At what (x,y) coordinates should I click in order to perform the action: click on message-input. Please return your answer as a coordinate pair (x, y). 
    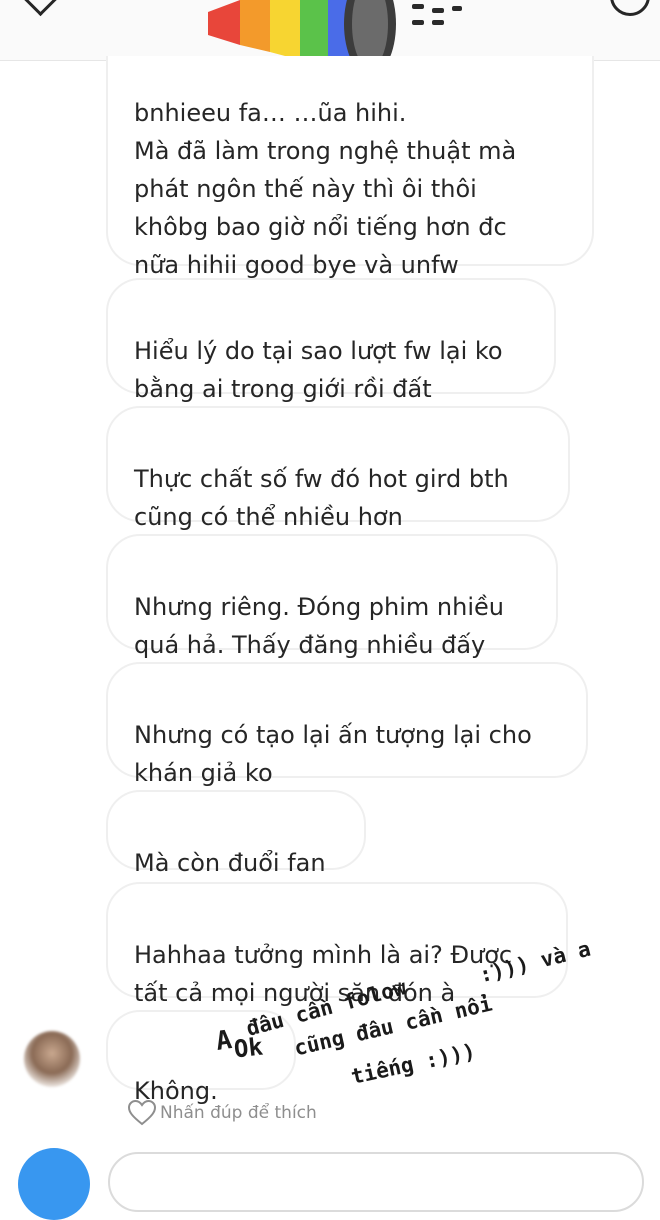
    Looking at the image, I should click on (376, 1182).